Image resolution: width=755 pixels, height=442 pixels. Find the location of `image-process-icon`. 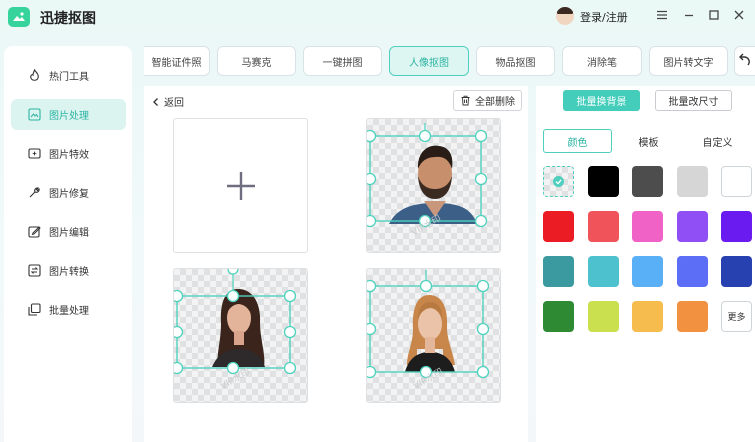

image-process-icon is located at coordinates (34, 114).